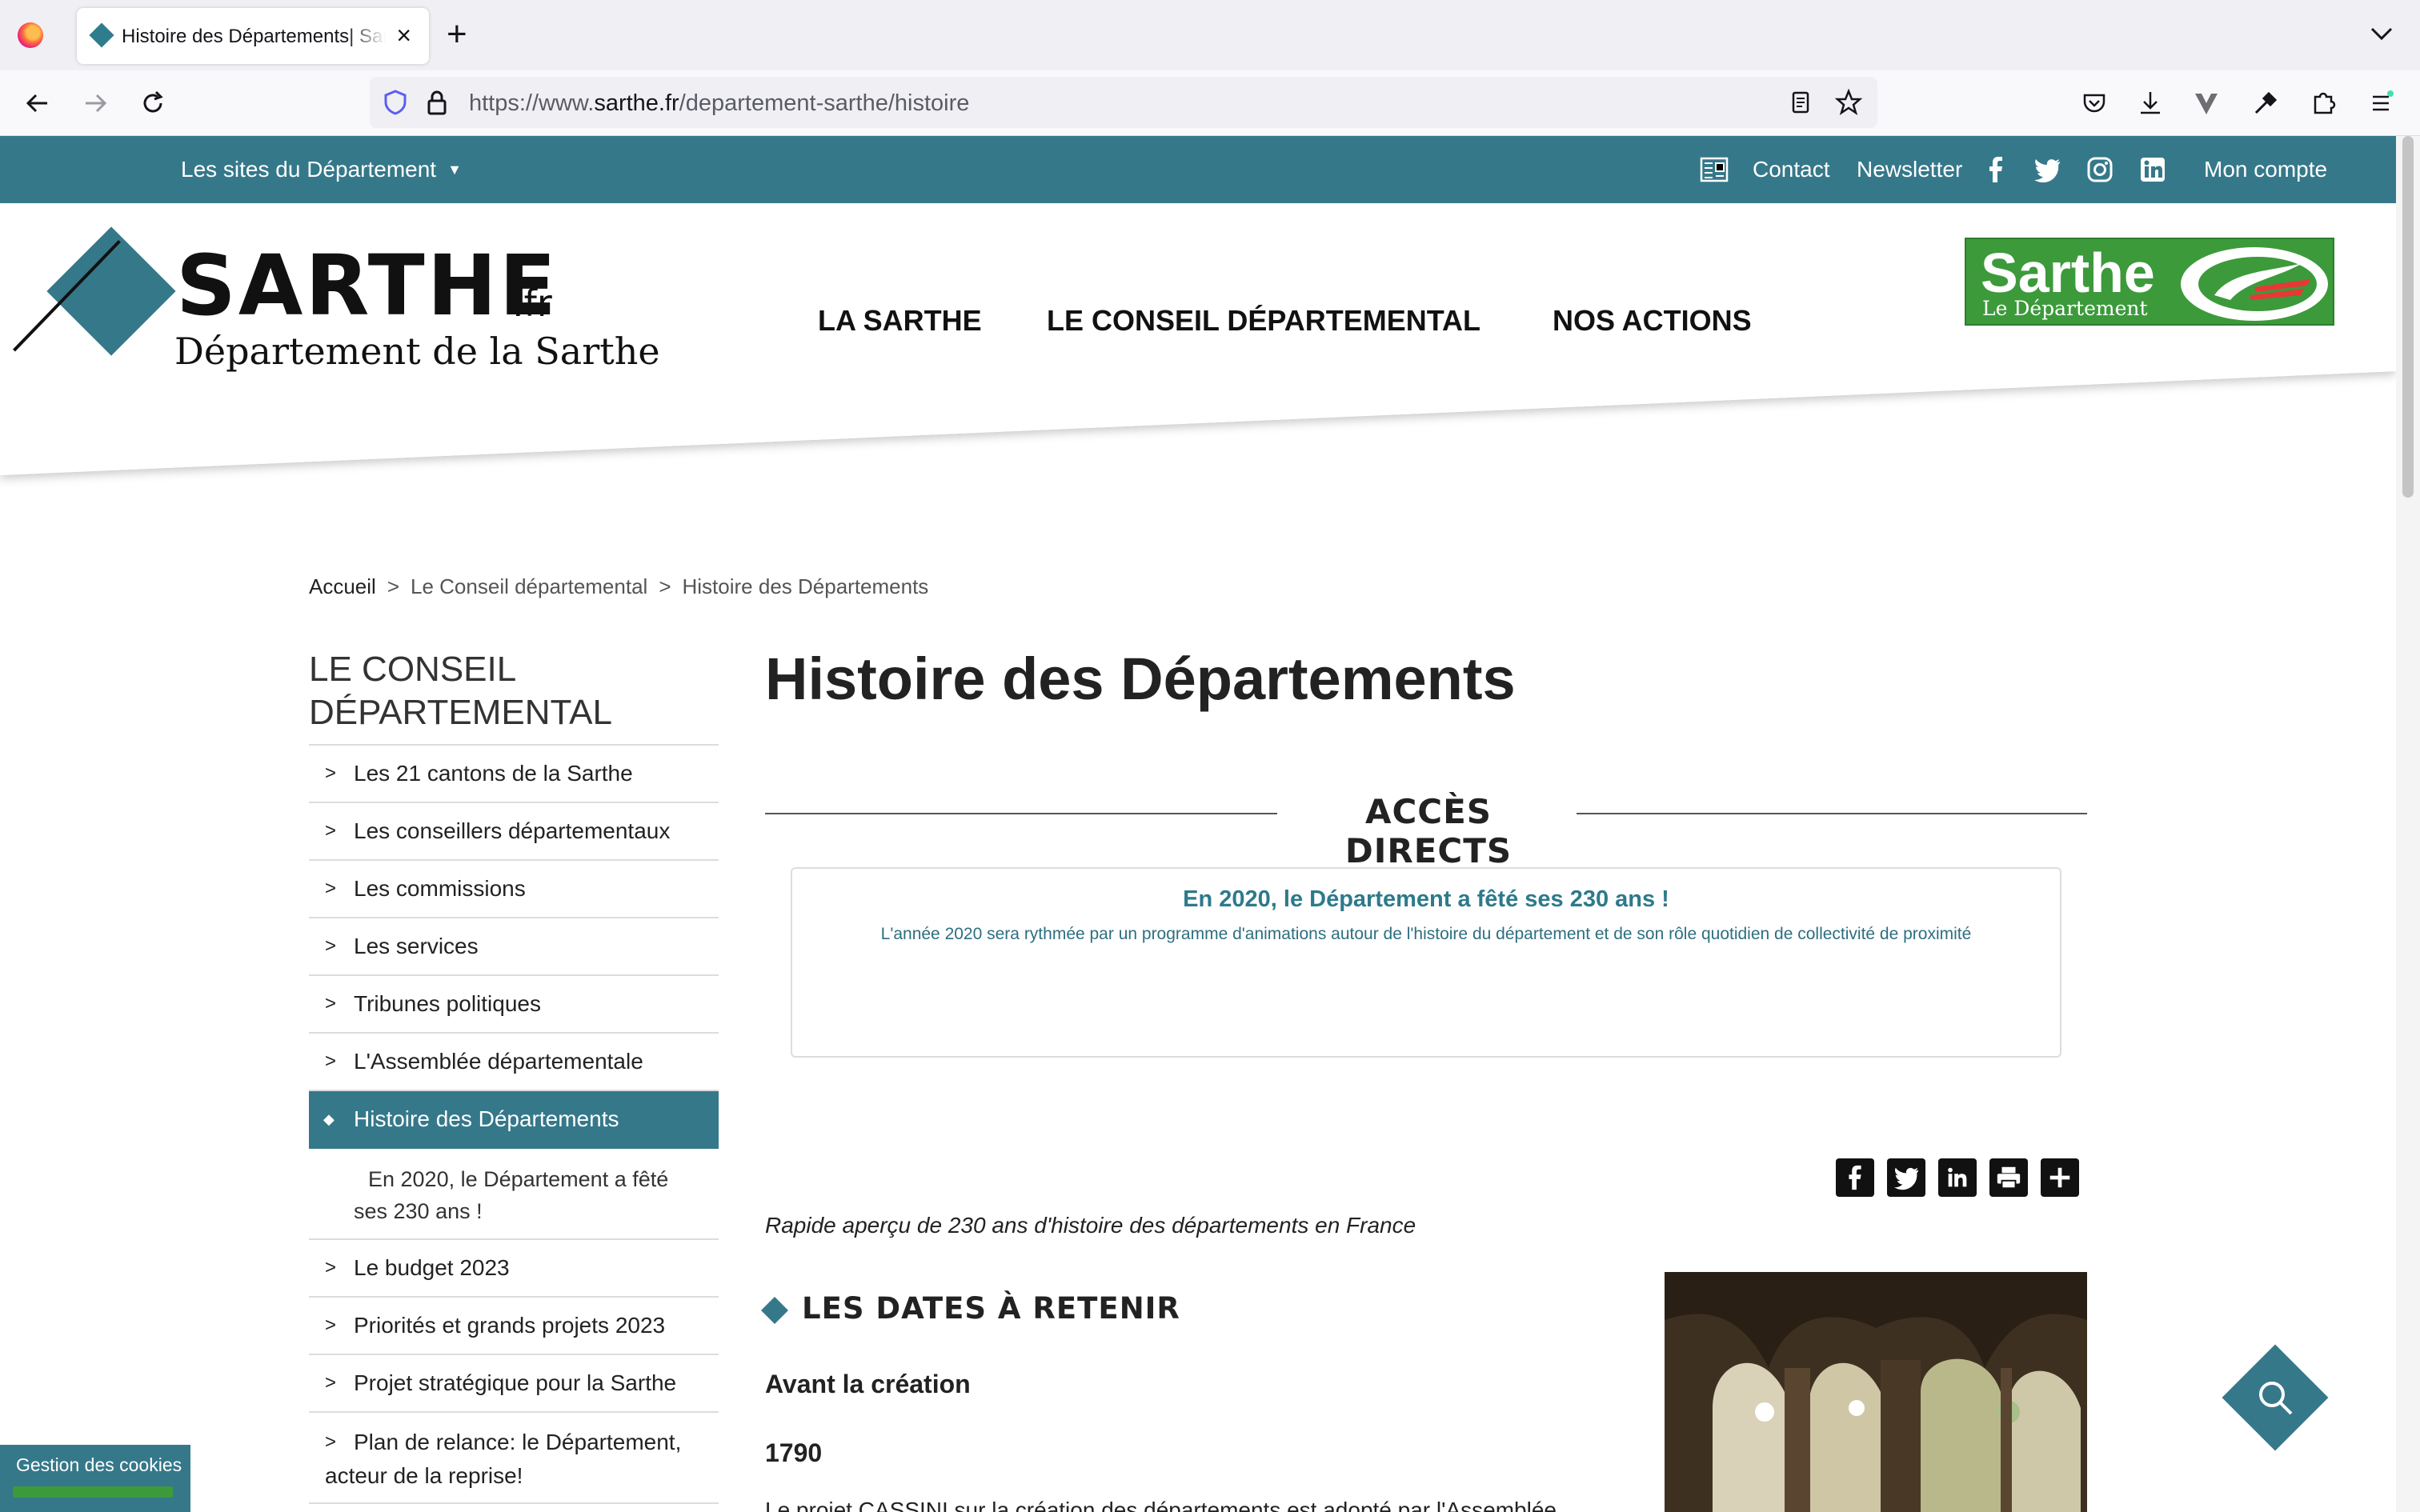  I want to click on browser-tab-active: Histoire des Départements| Sarthe ×, so click(253, 36).